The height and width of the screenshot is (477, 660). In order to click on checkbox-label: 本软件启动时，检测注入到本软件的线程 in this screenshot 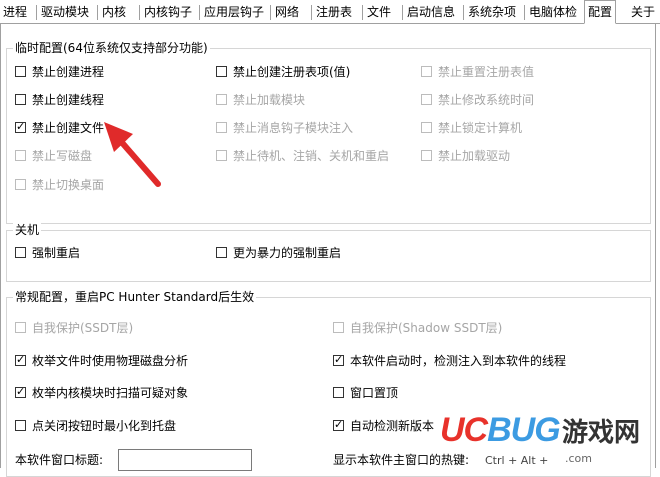, I will do `click(458, 361)`.